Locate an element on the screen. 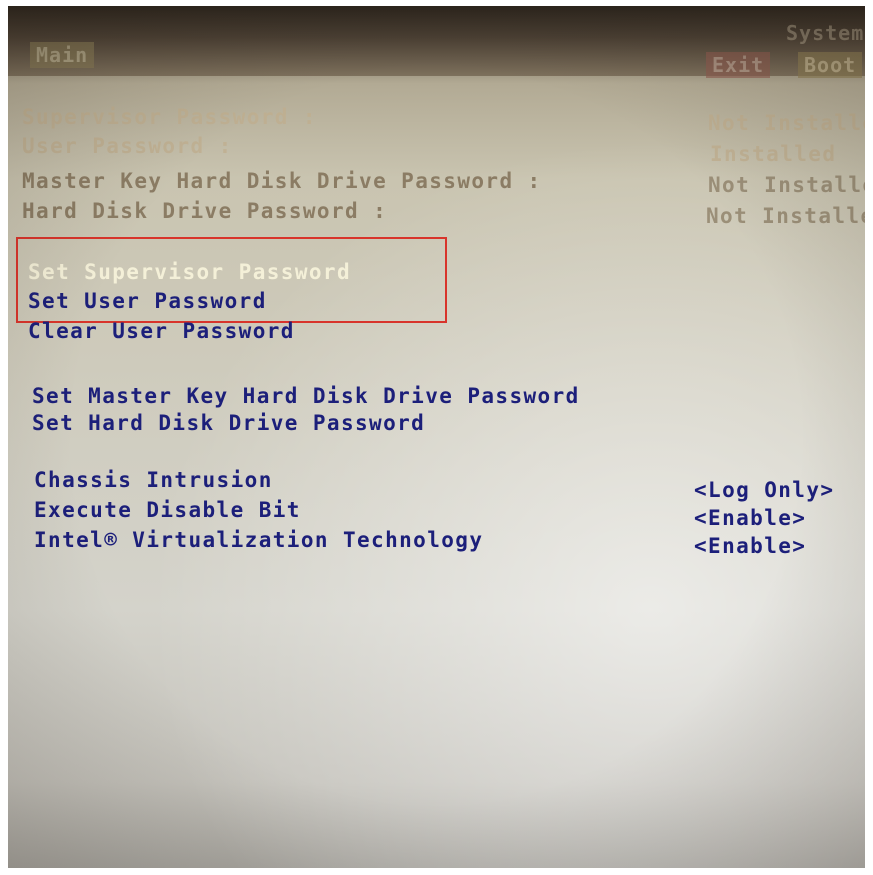 The image size is (873, 875). bios-title: System is located at coordinates (825, 33).